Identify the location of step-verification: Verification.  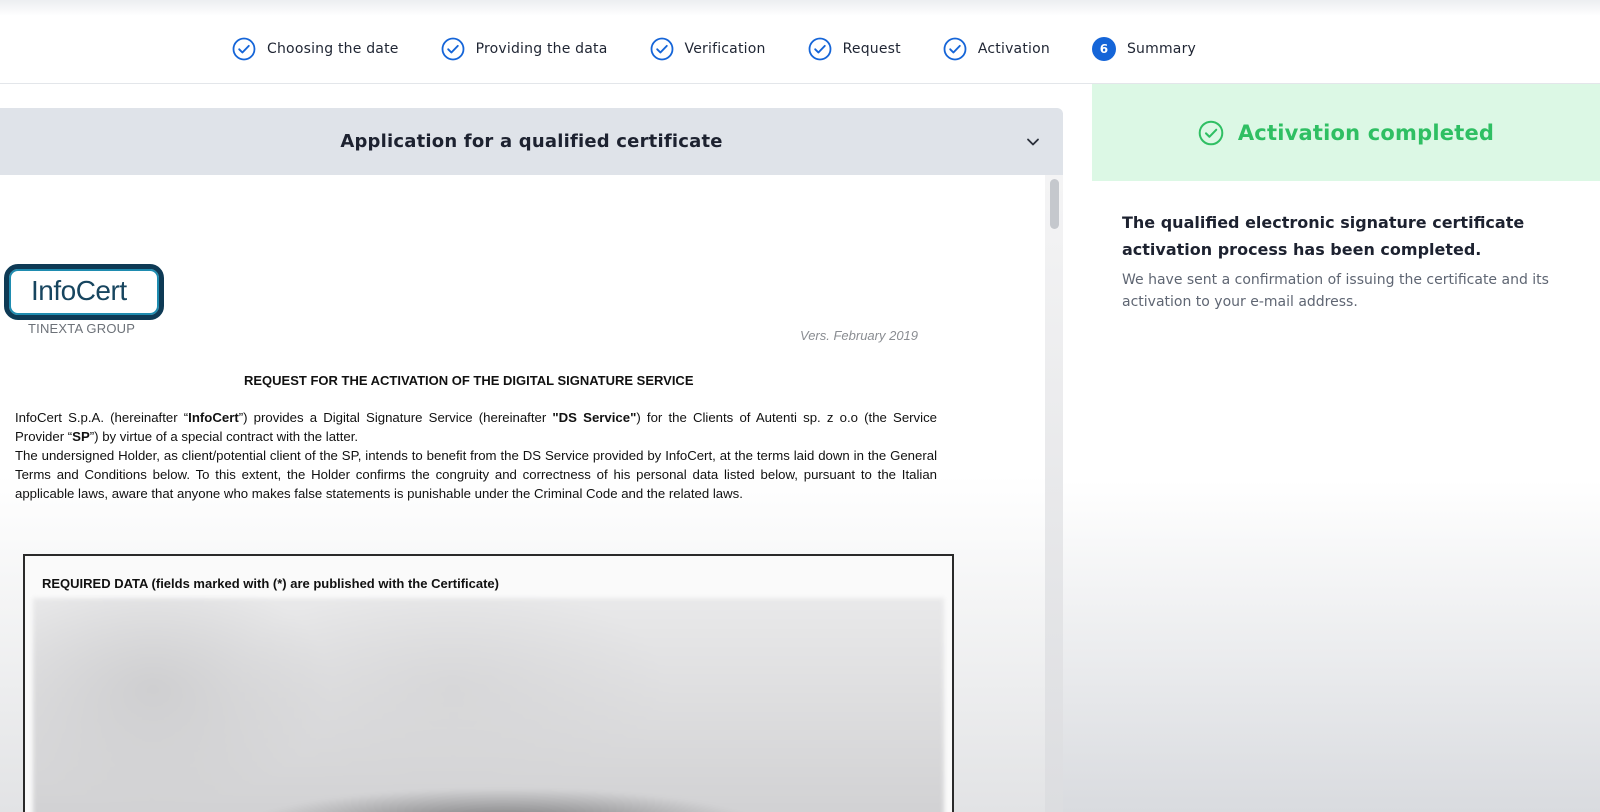
(708, 49).